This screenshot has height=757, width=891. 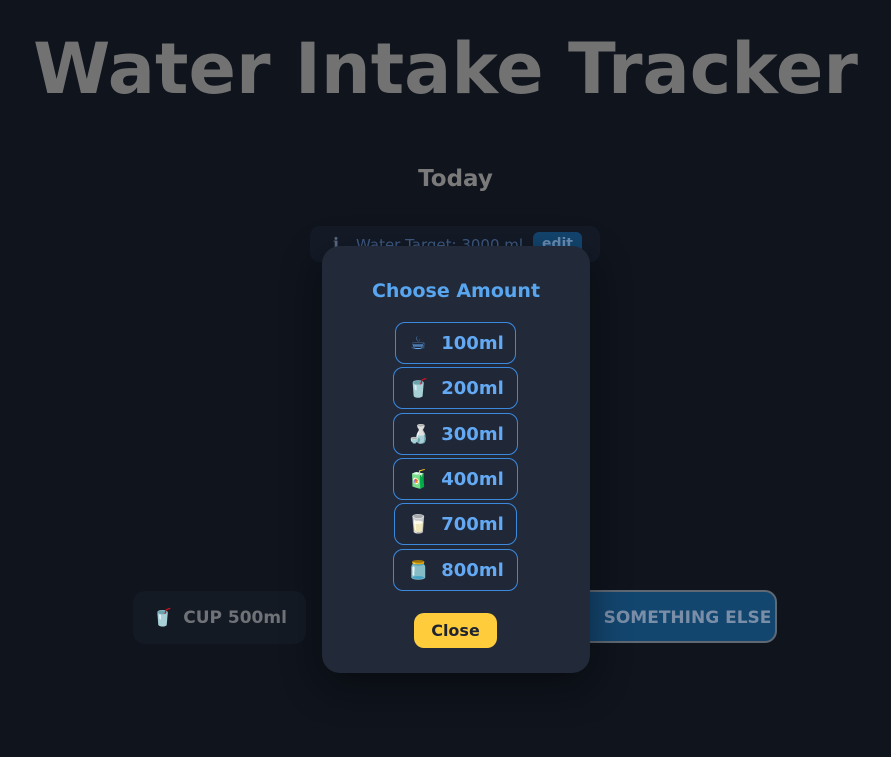 I want to click on amount-100ml-button: ☕ 100ml, so click(x=455, y=343).